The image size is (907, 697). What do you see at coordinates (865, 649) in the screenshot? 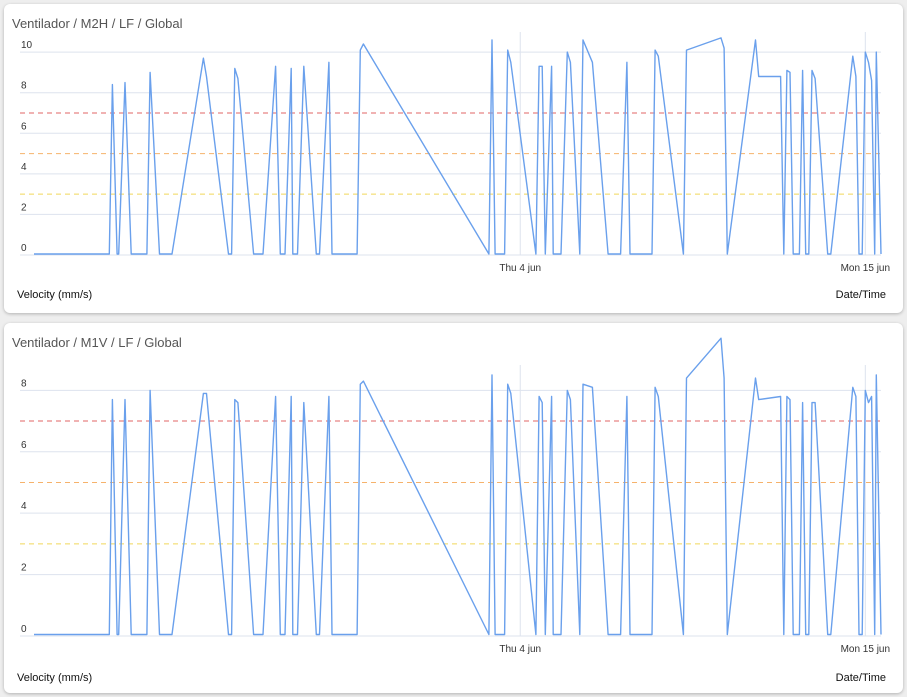
I see `x-tick-label: Mon 15 jun` at bounding box center [865, 649].